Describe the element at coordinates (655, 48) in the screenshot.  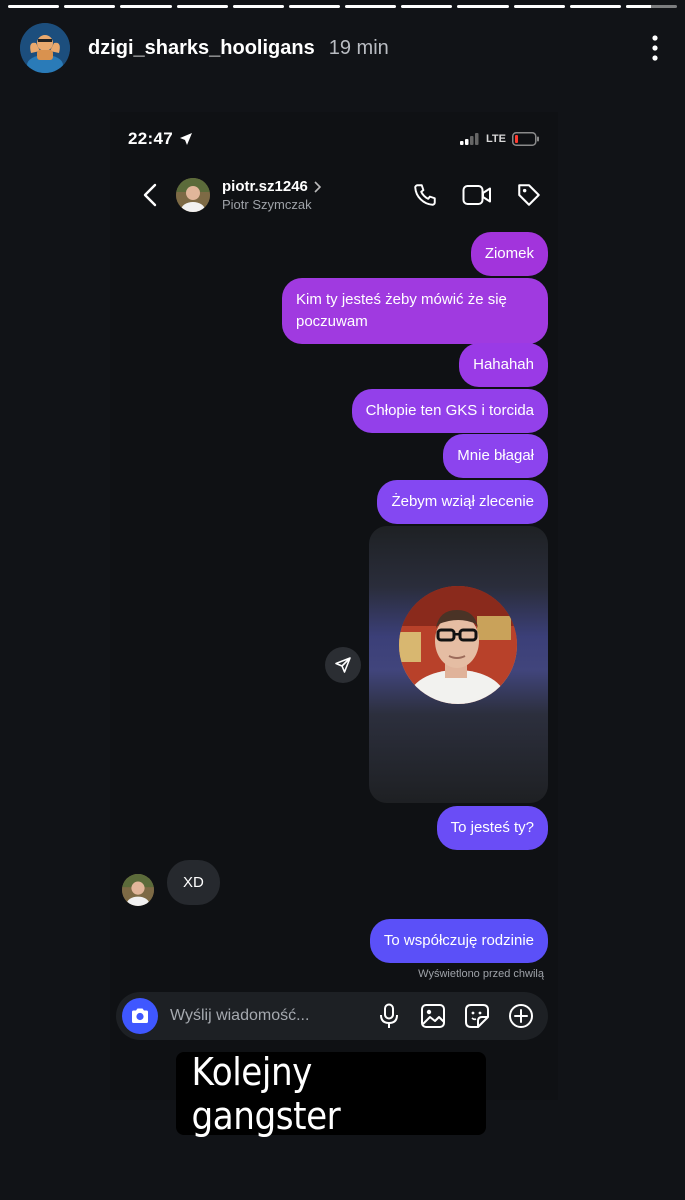
I see `more-options-icon` at that location.